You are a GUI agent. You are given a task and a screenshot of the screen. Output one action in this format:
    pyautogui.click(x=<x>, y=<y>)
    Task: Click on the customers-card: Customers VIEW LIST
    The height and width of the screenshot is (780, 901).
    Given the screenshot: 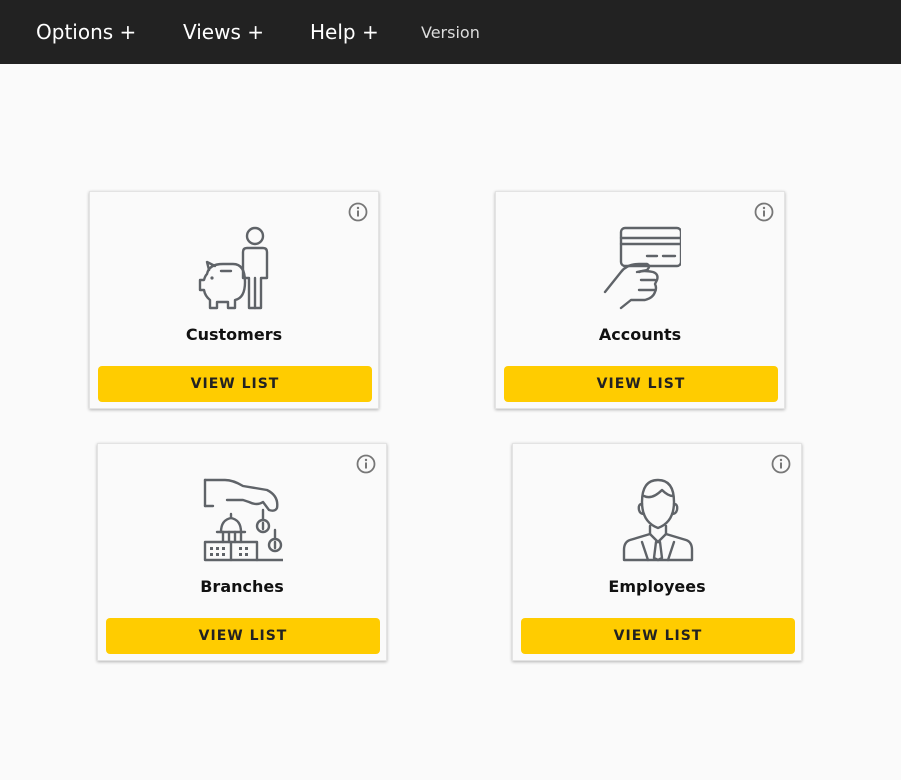 What is the action you would take?
    pyautogui.click(x=234, y=300)
    